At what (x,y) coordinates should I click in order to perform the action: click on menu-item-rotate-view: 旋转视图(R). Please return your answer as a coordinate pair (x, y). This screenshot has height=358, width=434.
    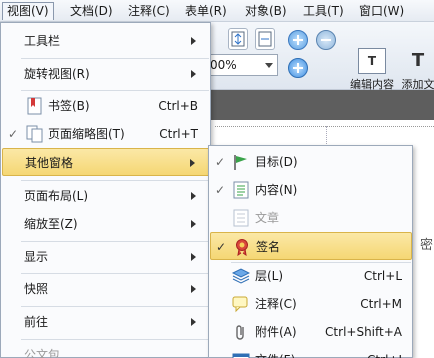
    Looking at the image, I should click on (106, 74).